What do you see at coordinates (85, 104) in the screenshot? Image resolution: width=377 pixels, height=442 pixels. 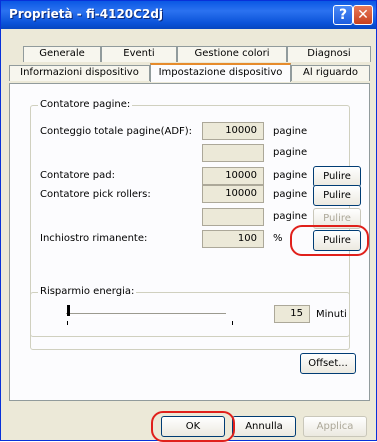 I see `page-counter-title: Contatore pagine:` at bounding box center [85, 104].